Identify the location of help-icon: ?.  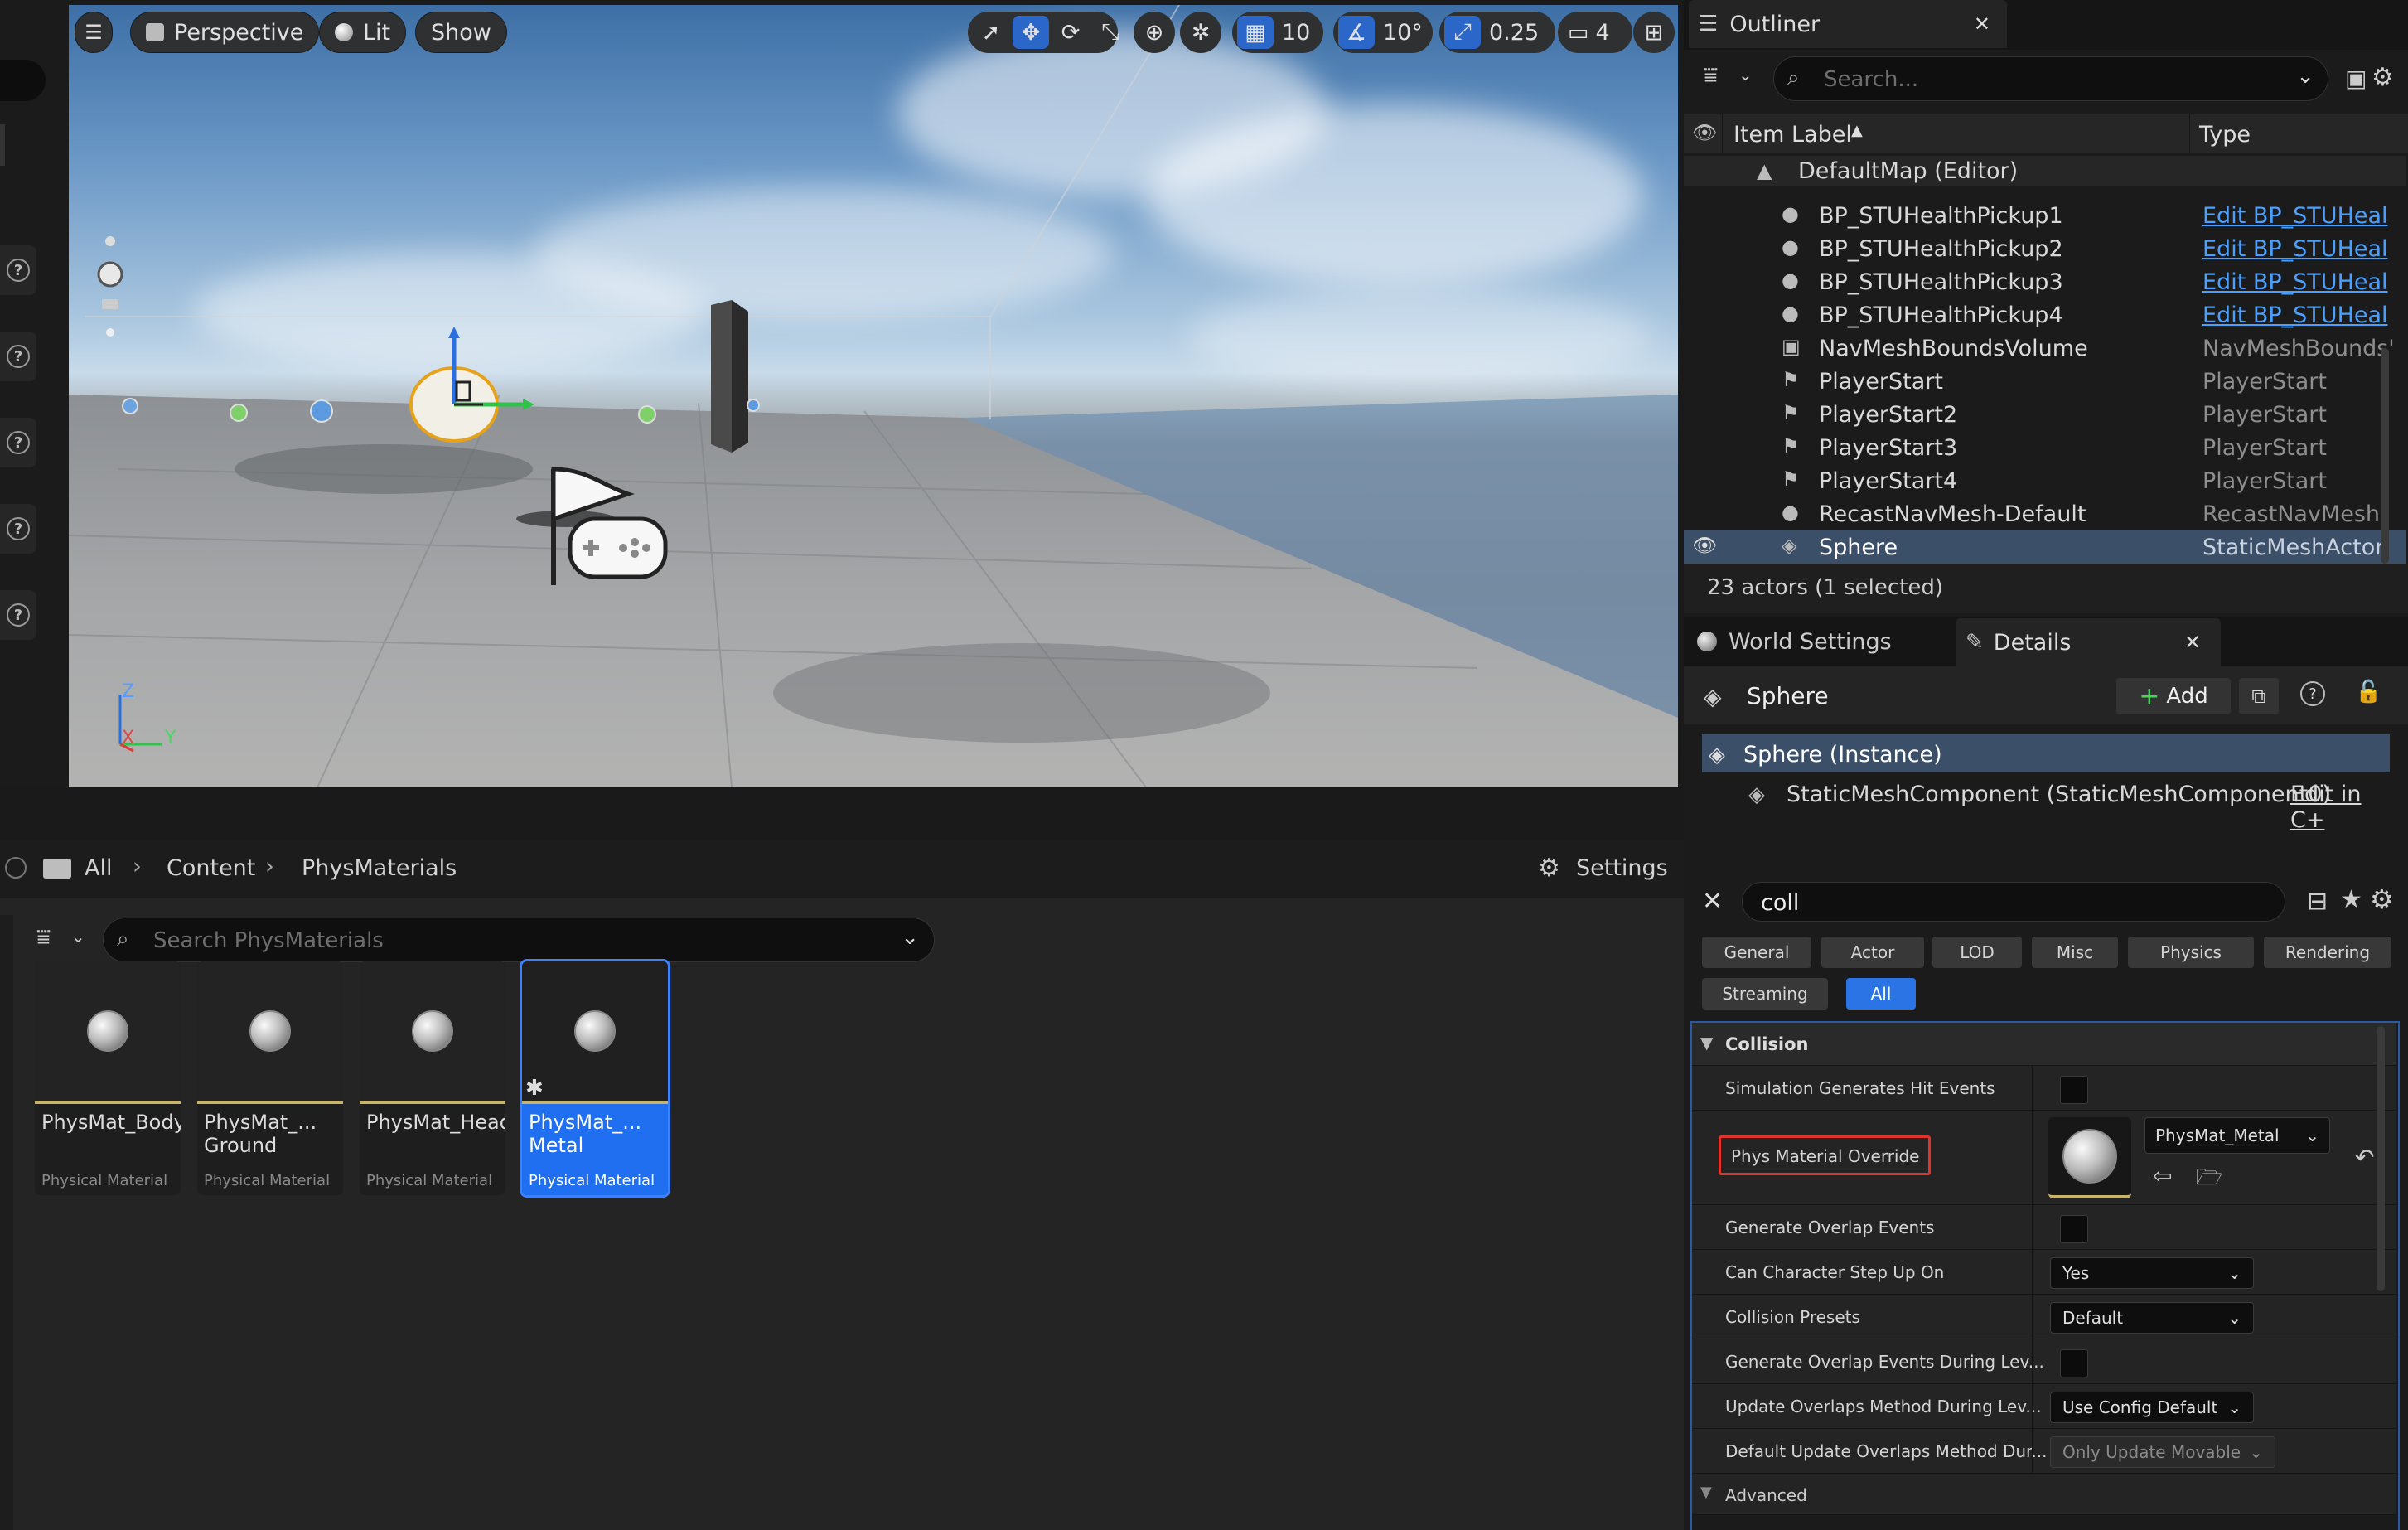
(2313, 693).